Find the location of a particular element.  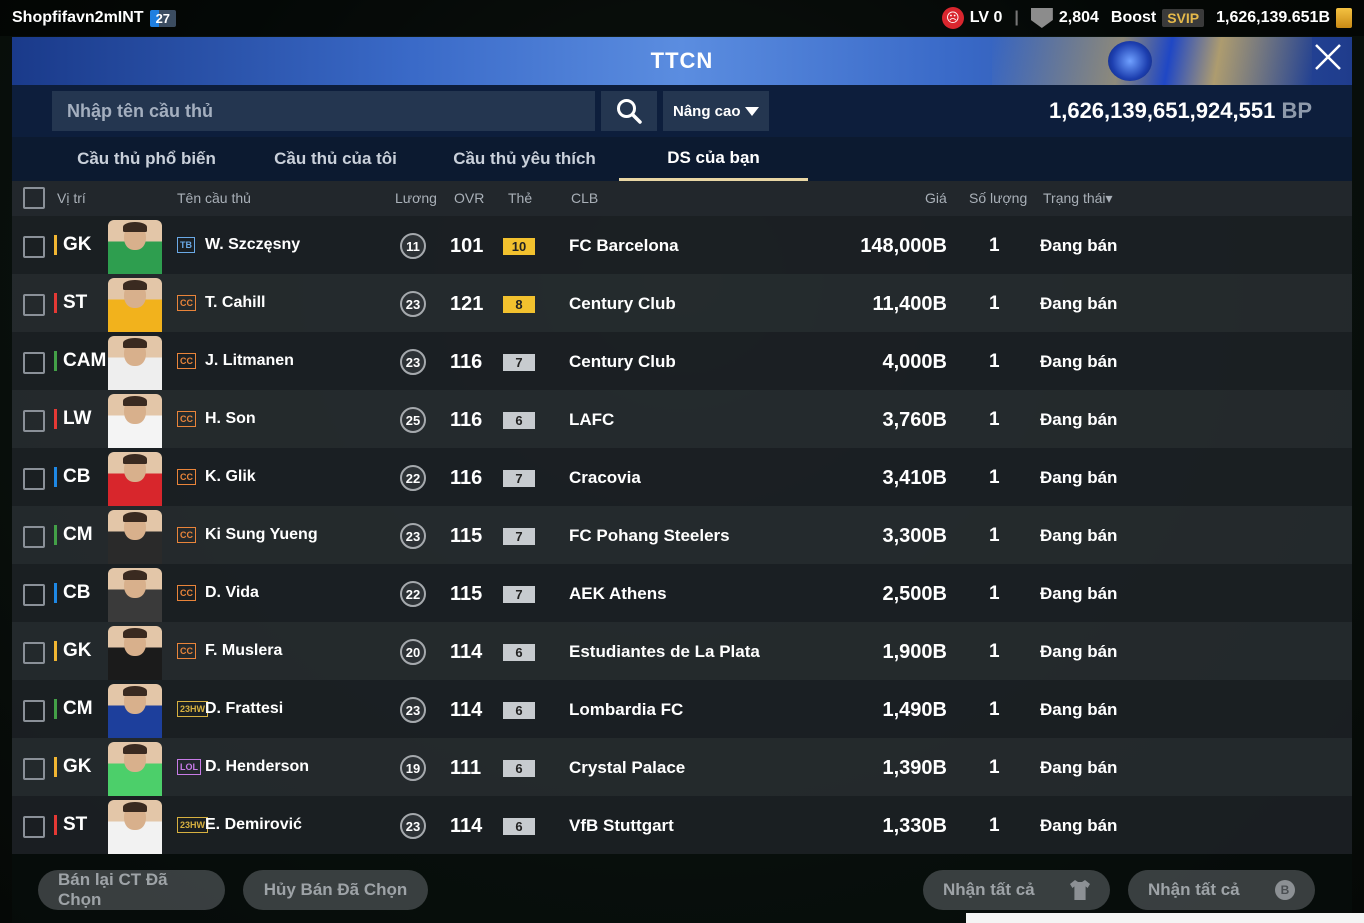

listing-price: 148,000B is located at coordinates (903, 246).